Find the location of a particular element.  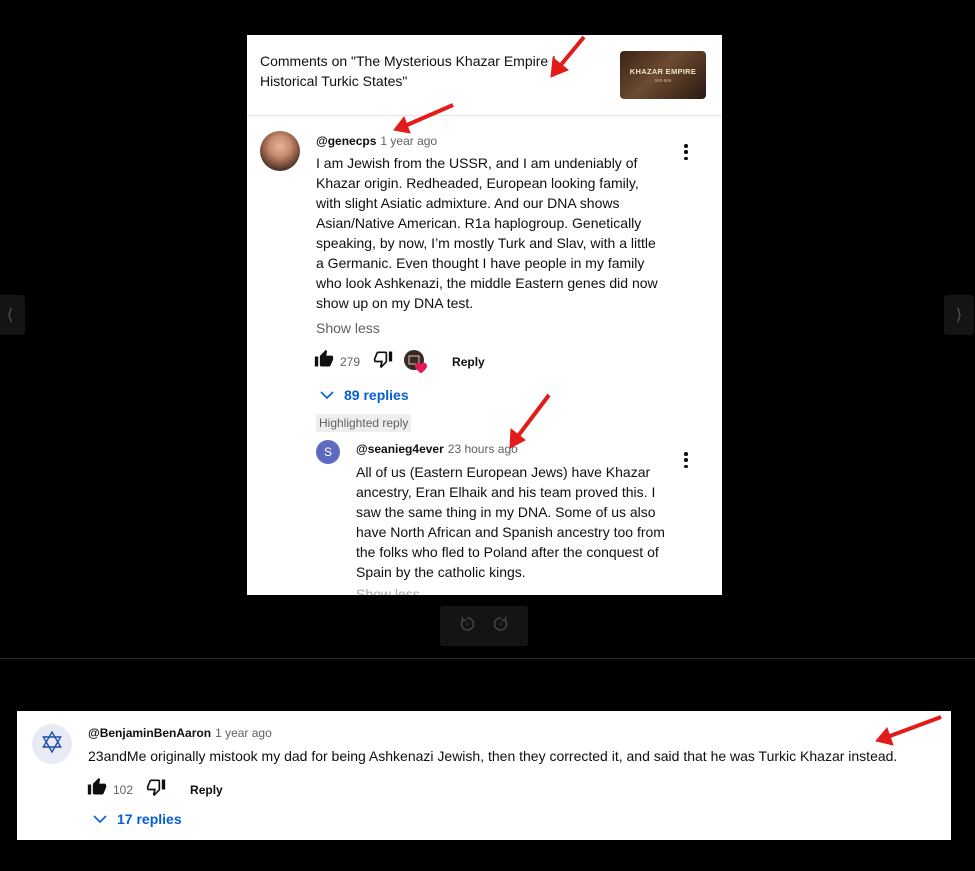

next-image-button: ⟩ is located at coordinates (959, 315).